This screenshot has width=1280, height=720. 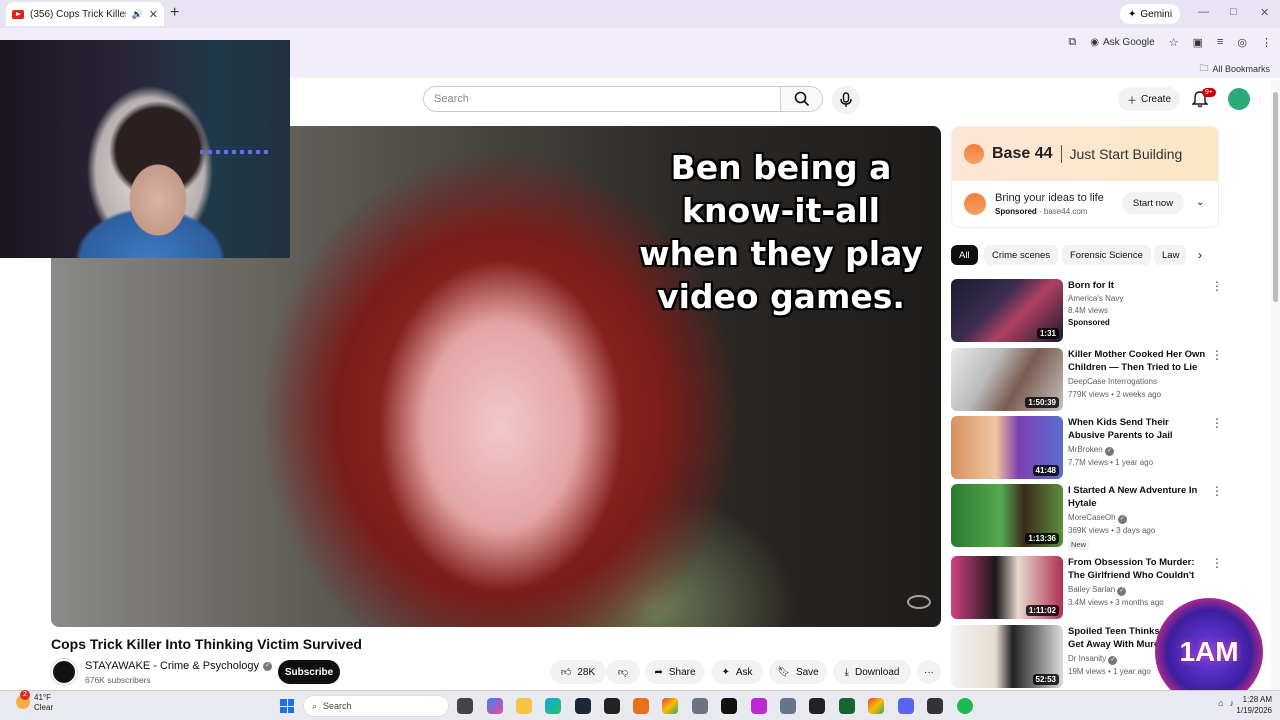 What do you see at coordinates (309, 672) in the screenshot?
I see `subscribe-button: Subscribe` at bounding box center [309, 672].